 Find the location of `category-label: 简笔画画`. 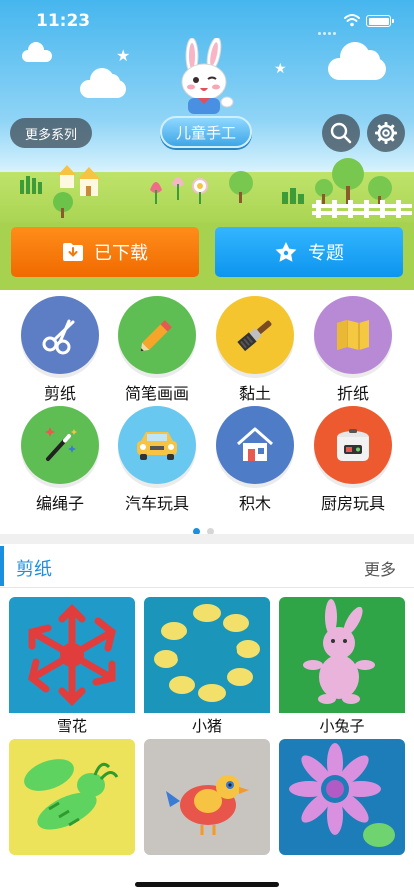

category-label: 简笔画画 is located at coordinates (156, 393).